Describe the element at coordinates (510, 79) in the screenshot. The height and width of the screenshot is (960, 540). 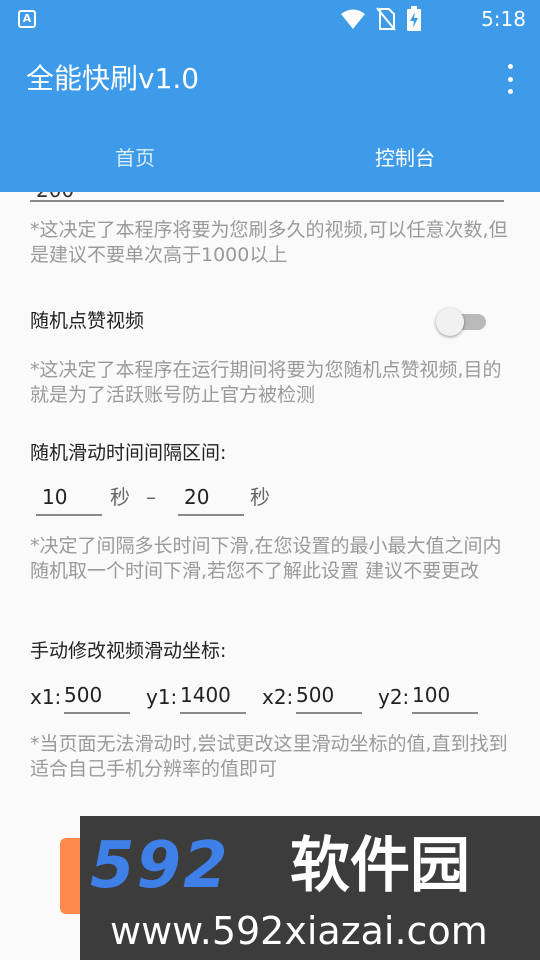
I see `overflow-menu-icon` at that location.